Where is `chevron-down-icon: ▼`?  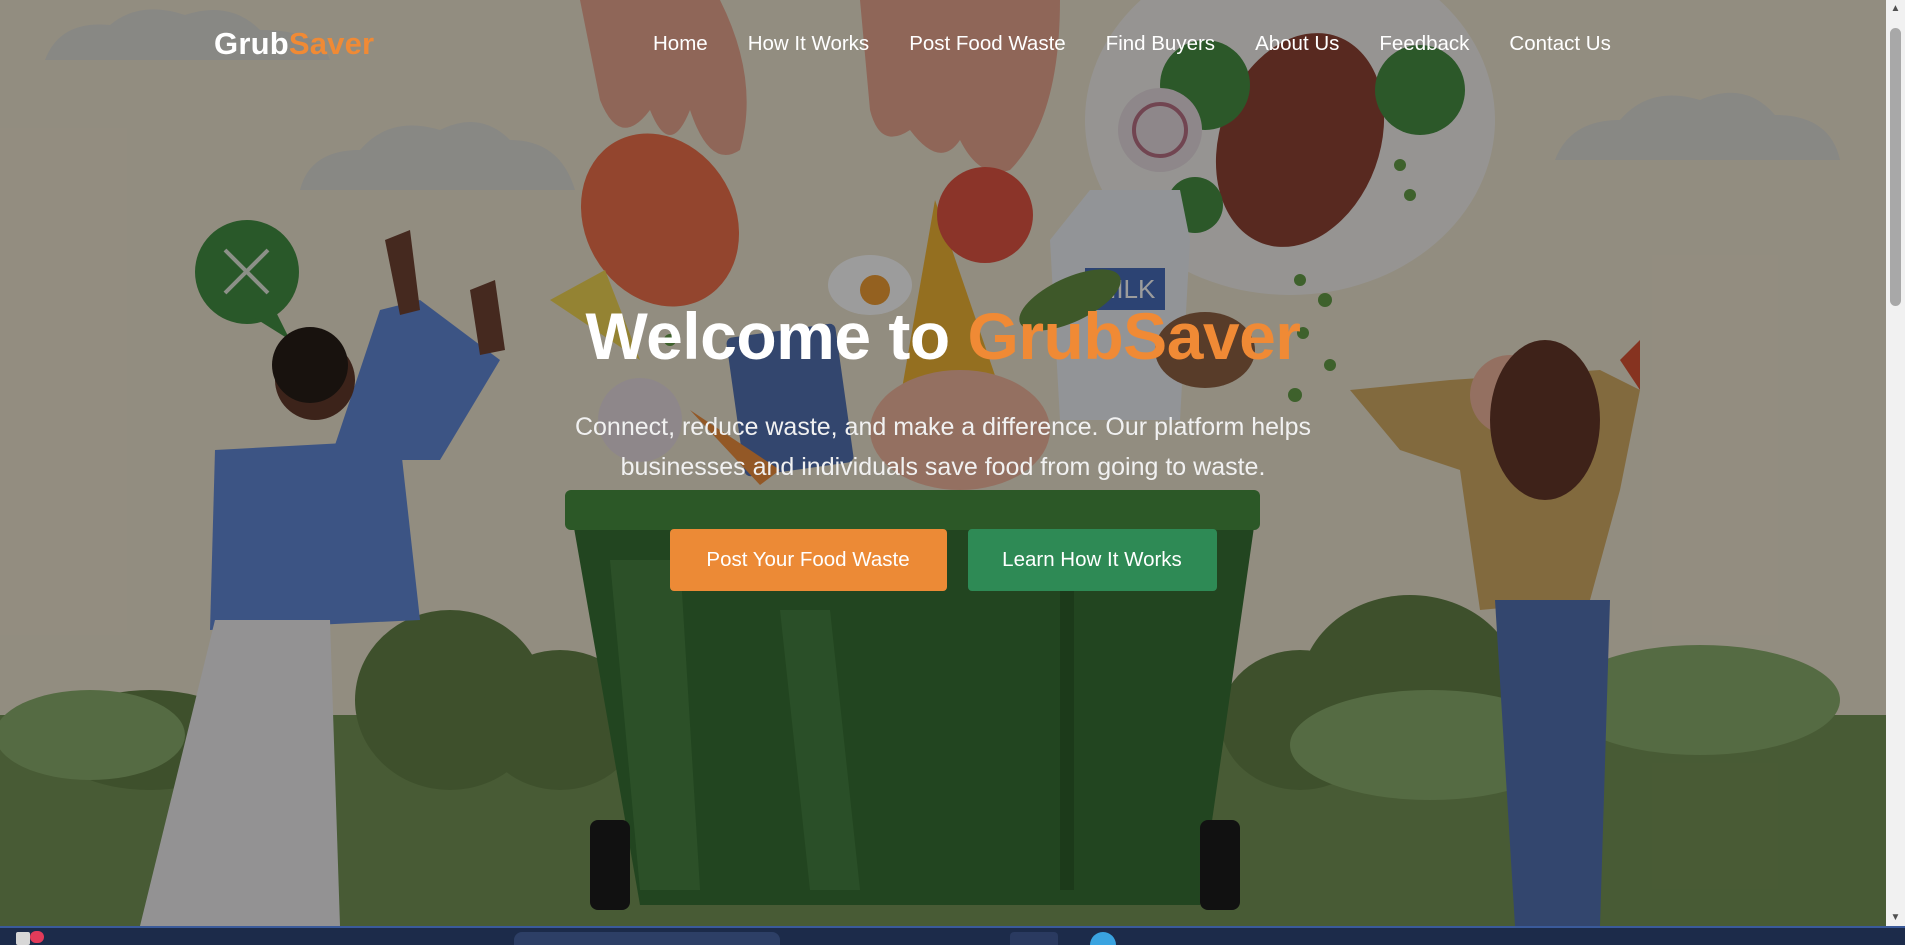 chevron-down-icon: ▼ is located at coordinates (1895, 917).